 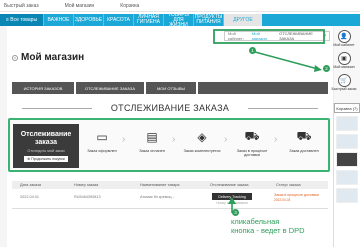 I want to click on annotation-badge-2: 2, so click(x=326, y=68).